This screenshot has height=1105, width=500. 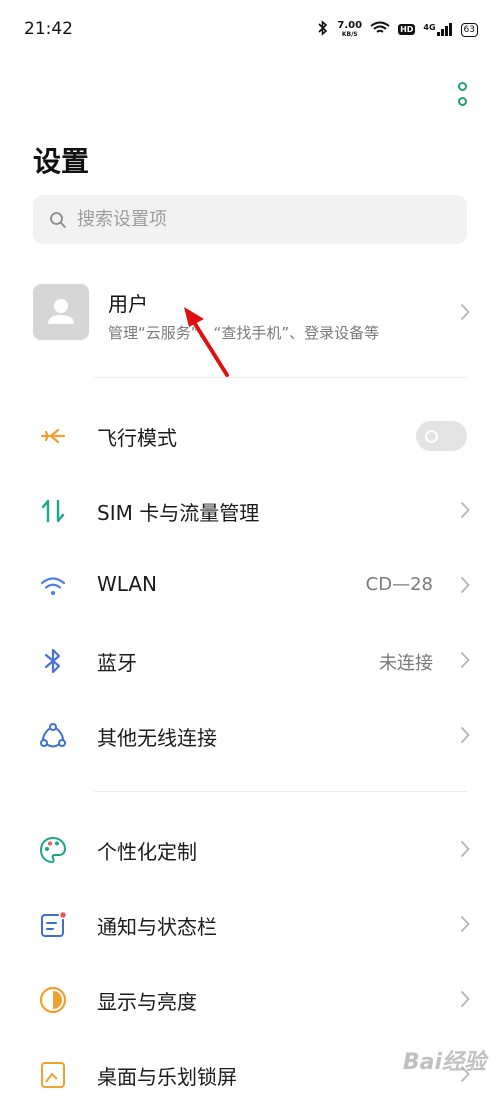 I want to click on toggle-knob, so click(x=431, y=436).